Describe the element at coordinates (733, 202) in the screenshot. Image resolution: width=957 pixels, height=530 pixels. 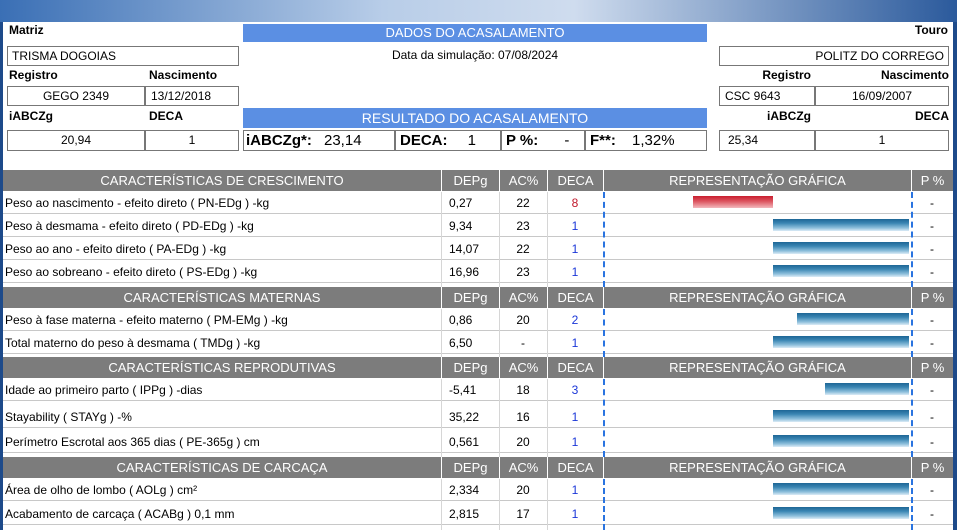
I see `graph-bar-negative` at that location.